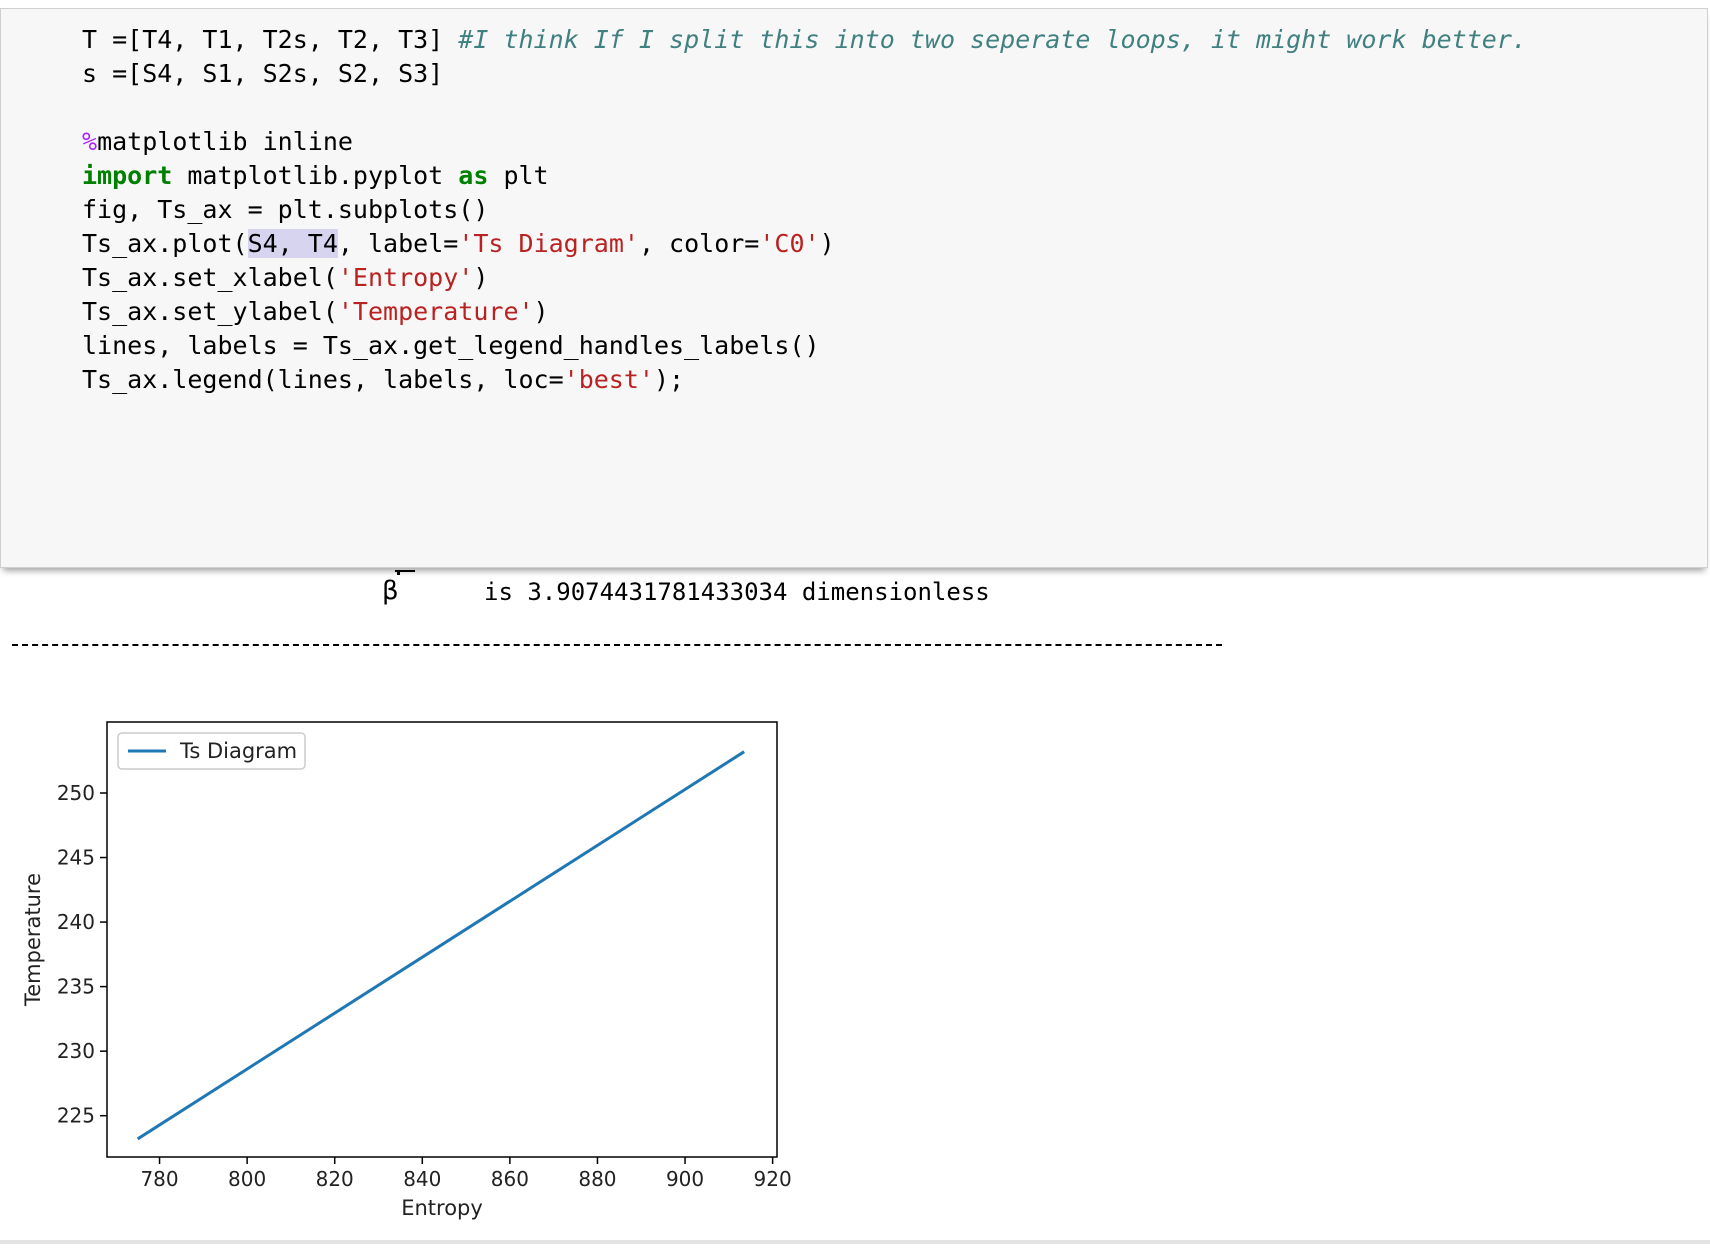 The width and height of the screenshot is (1710, 1248). I want to click on code-line: %matplotlib inline, so click(217, 141).